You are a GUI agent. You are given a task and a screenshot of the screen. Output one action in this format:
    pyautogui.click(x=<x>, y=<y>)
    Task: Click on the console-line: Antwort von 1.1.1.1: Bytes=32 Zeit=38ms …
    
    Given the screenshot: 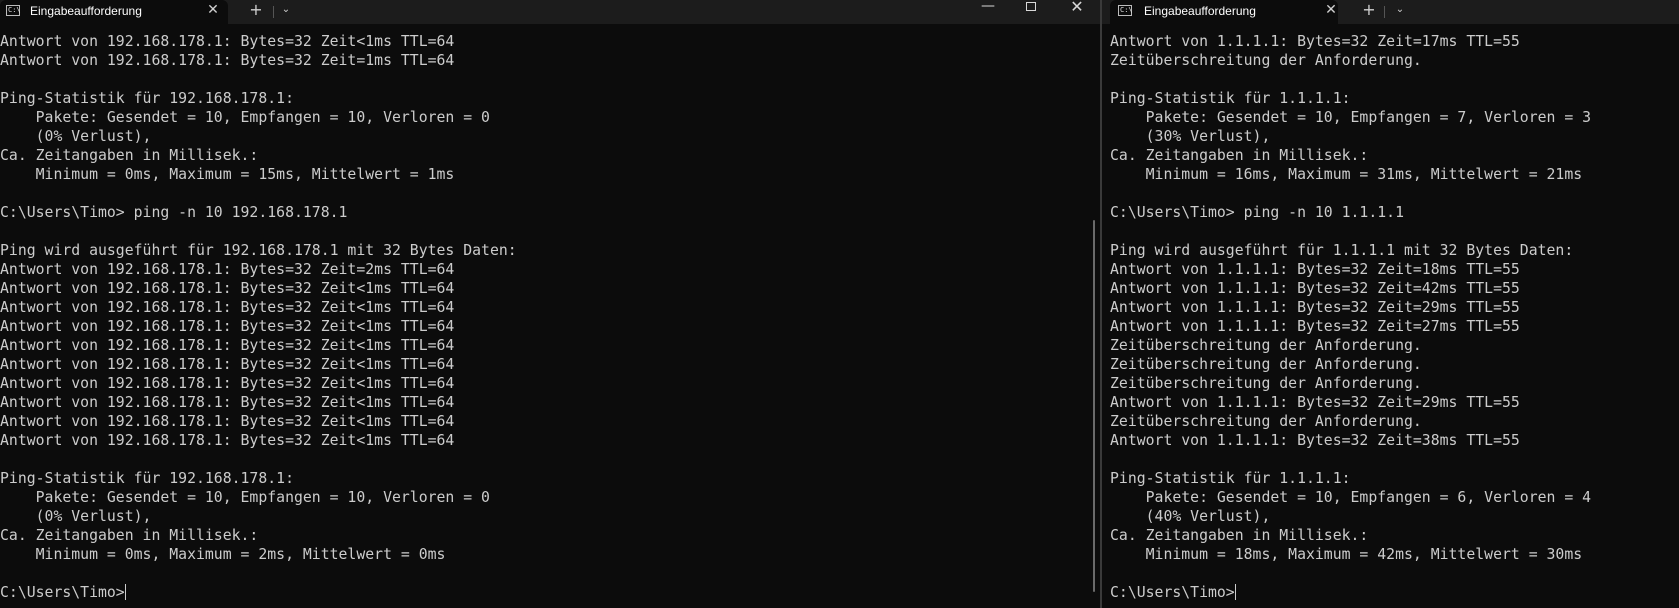 What is the action you would take?
    pyautogui.click(x=1315, y=440)
    